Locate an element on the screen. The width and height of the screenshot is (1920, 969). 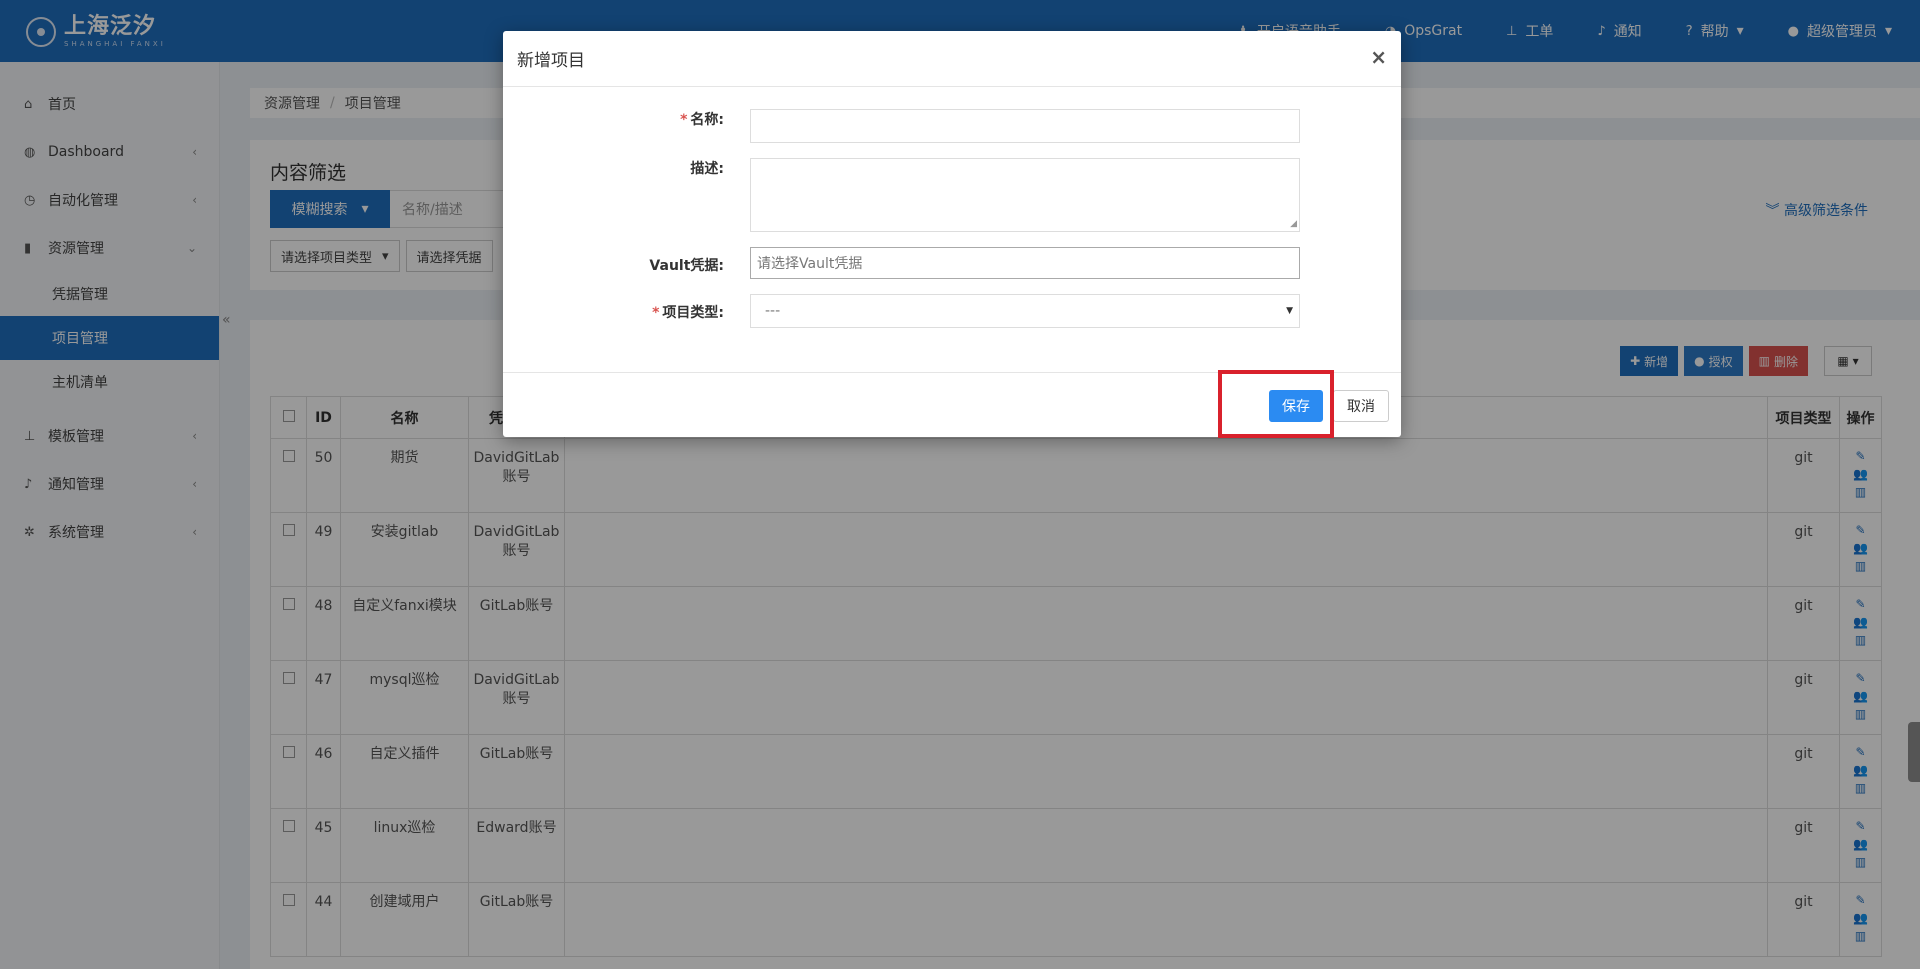
save-highlight-box is located at coordinates (1276, 404).